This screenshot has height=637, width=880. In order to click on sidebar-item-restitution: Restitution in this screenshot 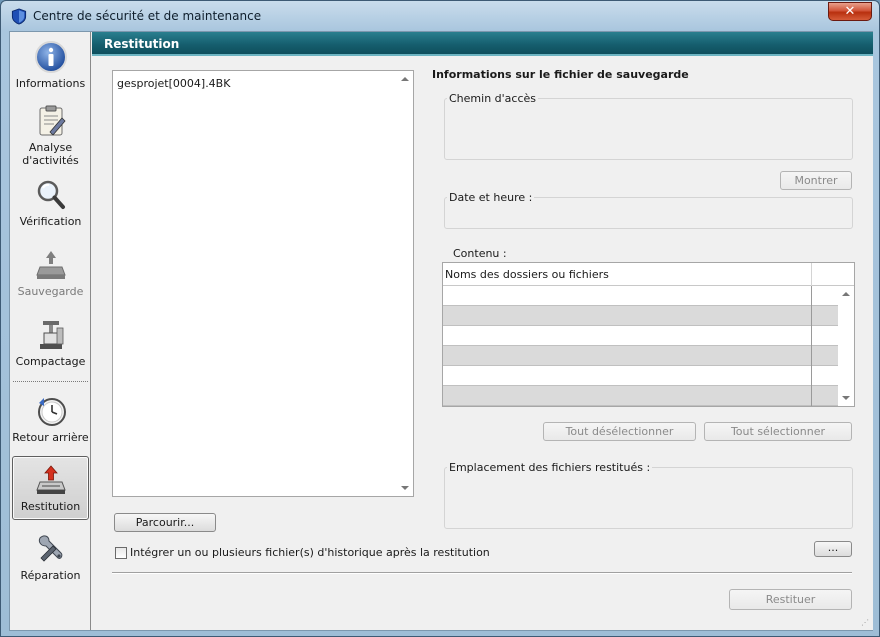, I will do `click(50, 488)`.